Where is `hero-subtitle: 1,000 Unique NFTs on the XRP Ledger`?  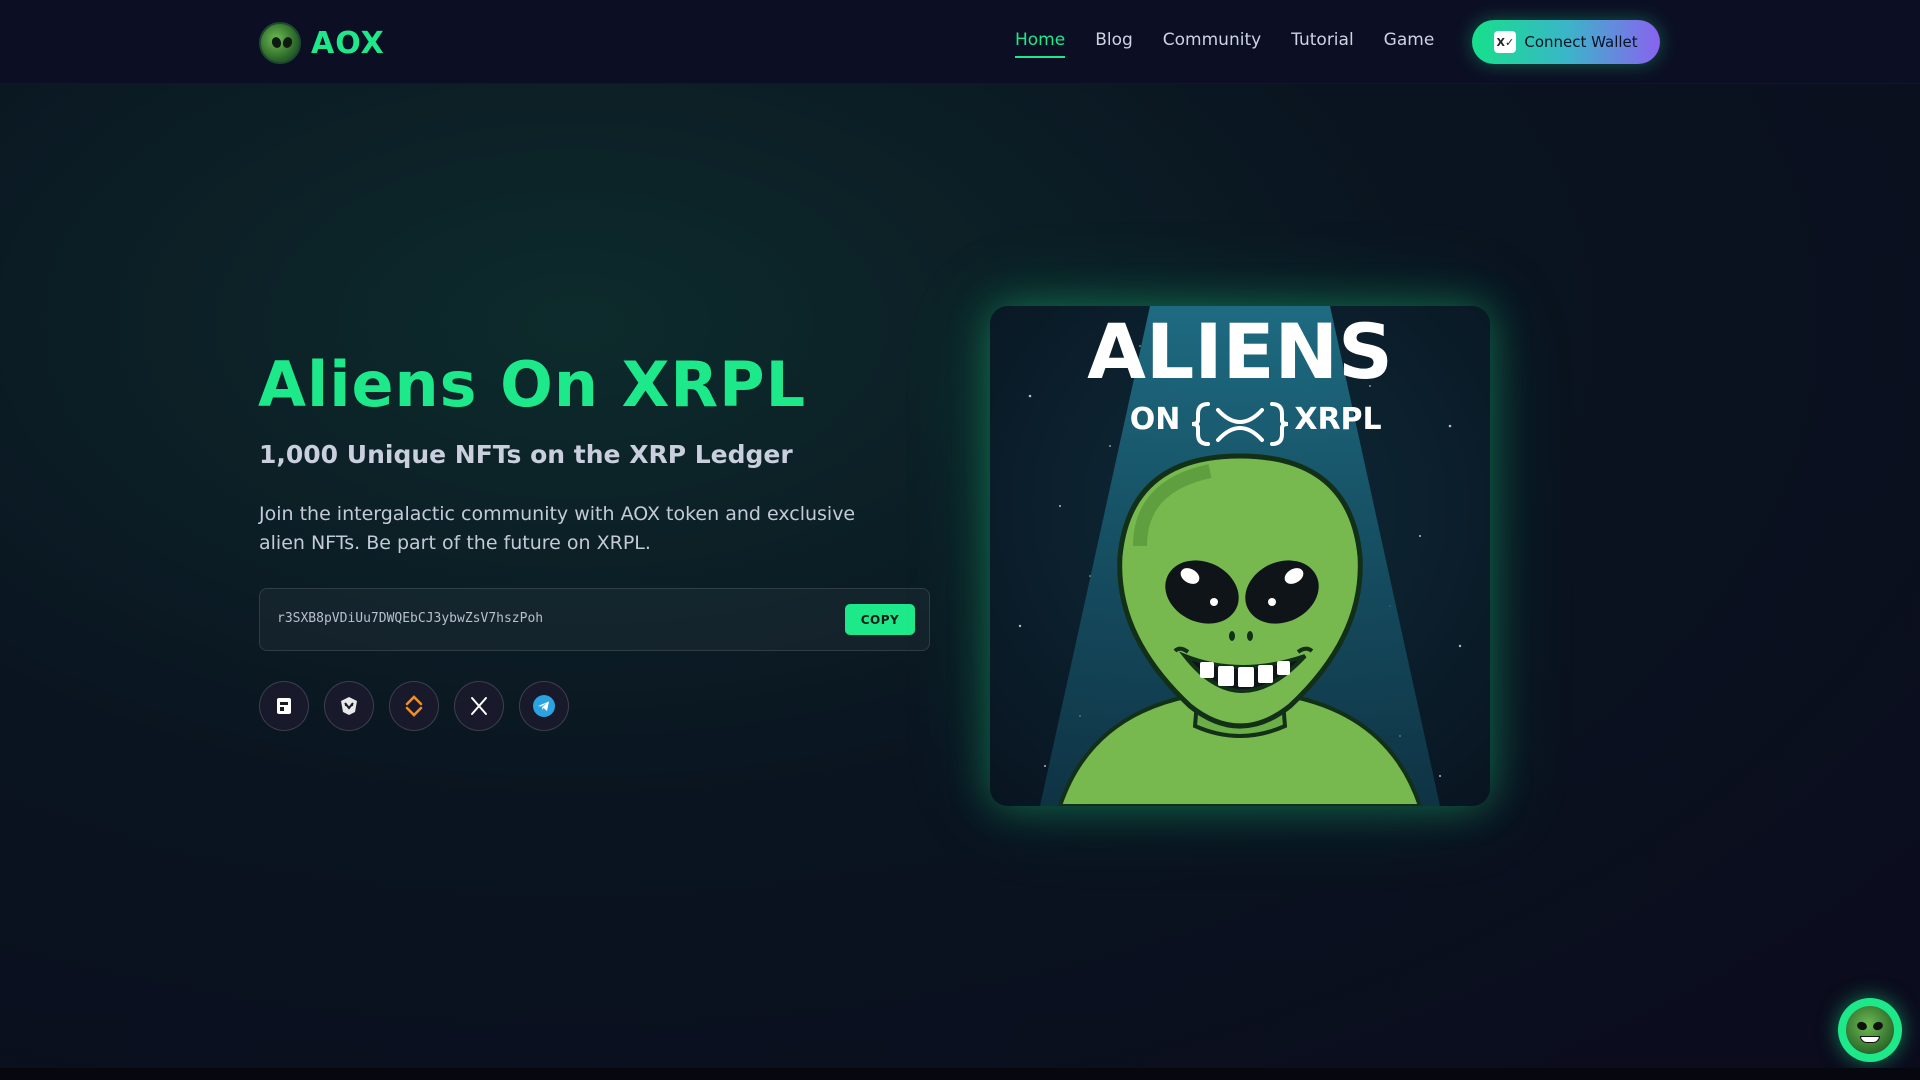 hero-subtitle: 1,000 Unique NFTs on the XRP Ledger is located at coordinates (526, 454).